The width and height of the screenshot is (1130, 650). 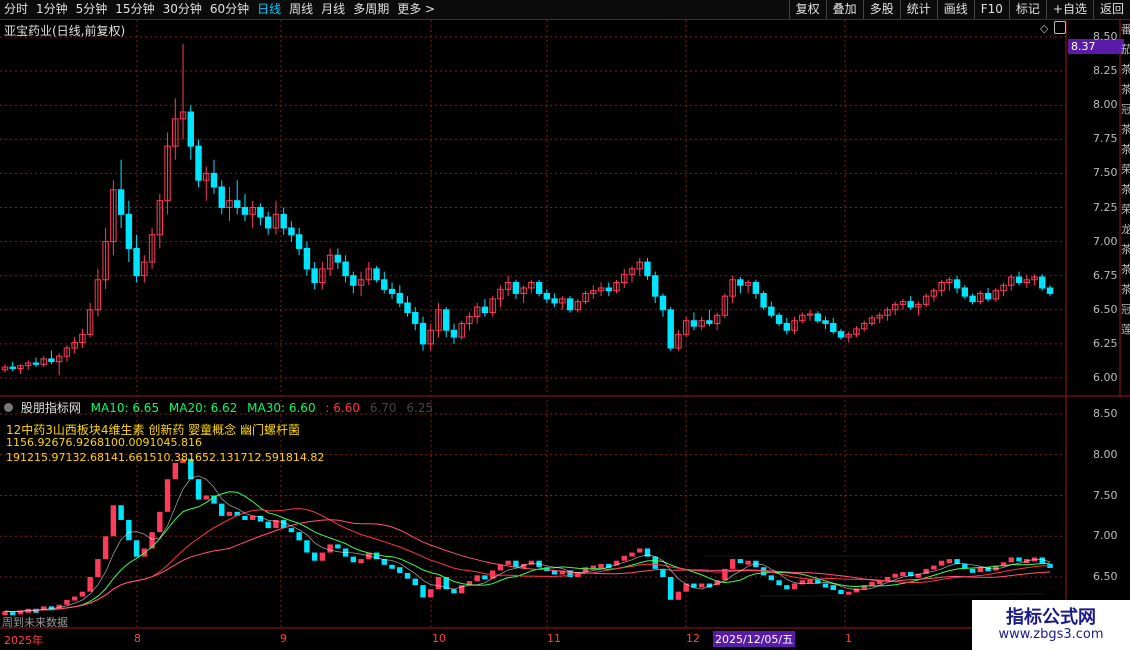 I want to click on extra-value-3: 6.25, so click(x=420, y=408).